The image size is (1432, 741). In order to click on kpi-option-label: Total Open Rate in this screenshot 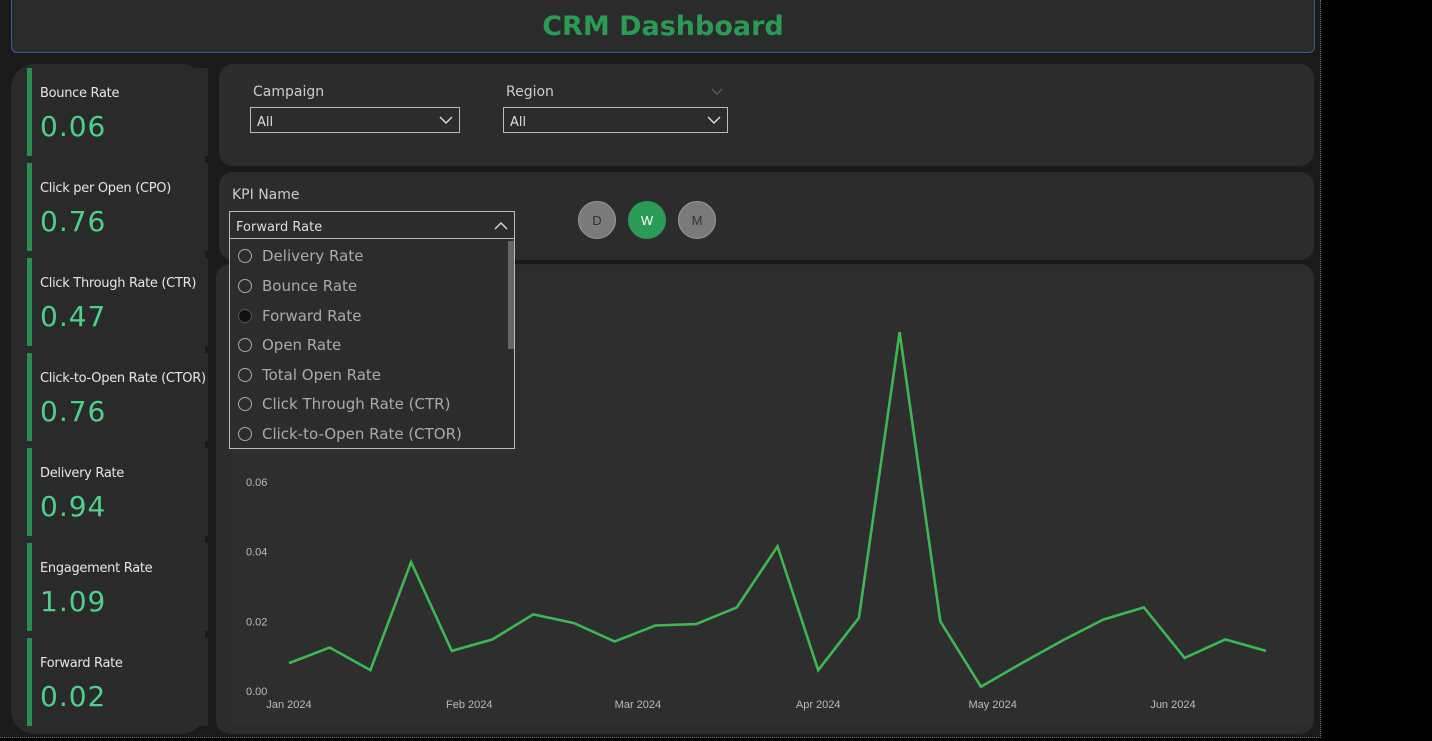, I will do `click(322, 375)`.